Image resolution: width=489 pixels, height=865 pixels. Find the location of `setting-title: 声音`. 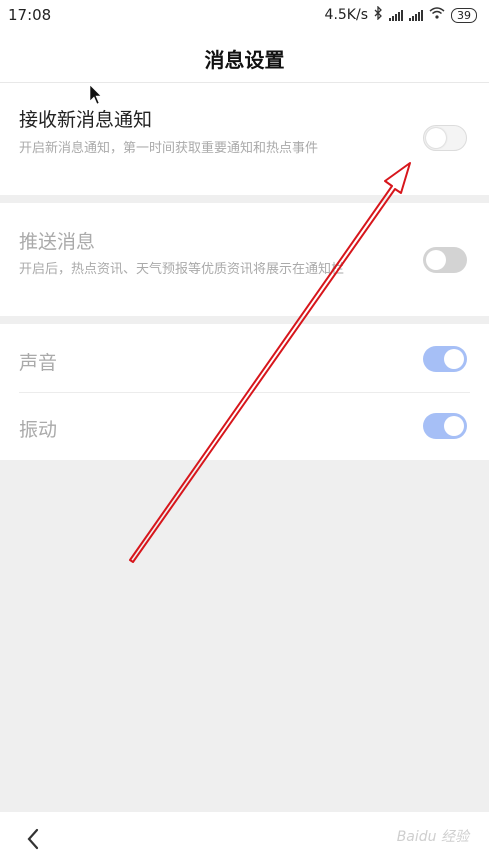

setting-title: 声音 is located at coordinates (38, 363).